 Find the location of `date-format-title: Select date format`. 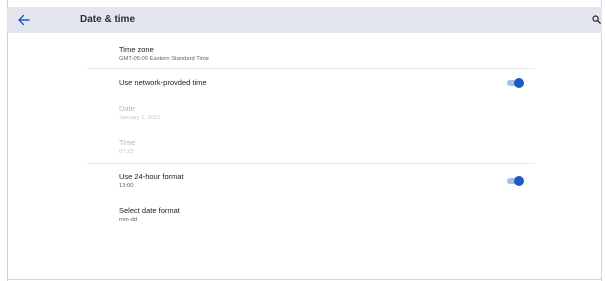

date-format-title: Select date format is located at coordinates (149, 210).